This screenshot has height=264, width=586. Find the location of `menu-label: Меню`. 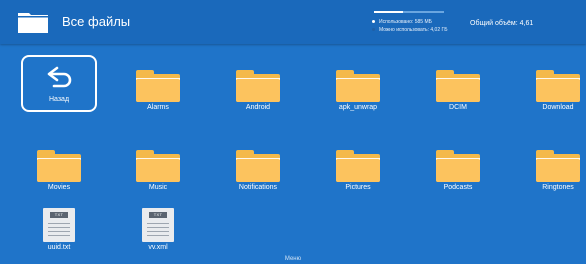

menu-label: Меню is located at coordinates (293, 259).